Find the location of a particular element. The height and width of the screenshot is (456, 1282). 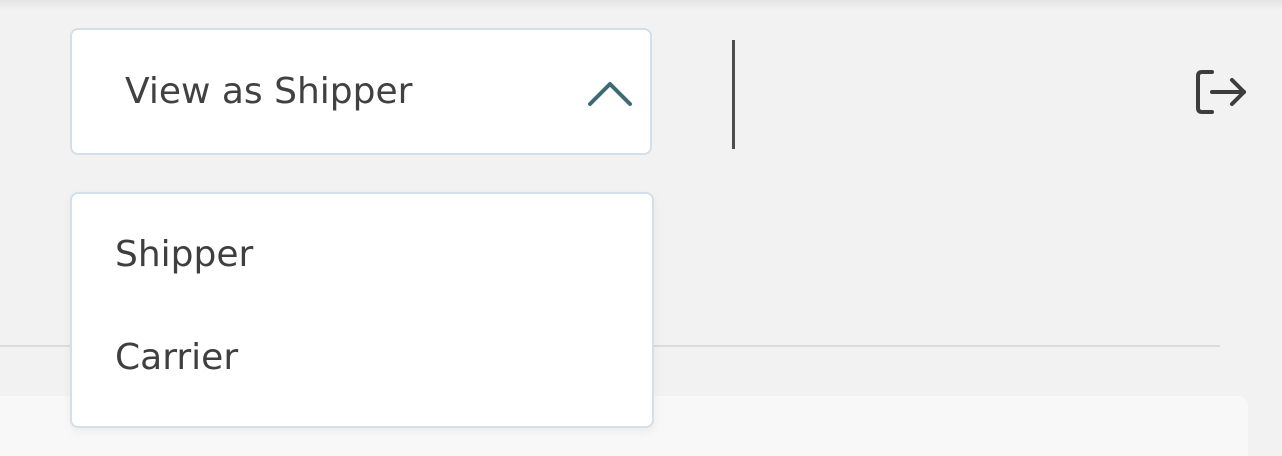

logout-icon is located at coordinates (1221, 92).